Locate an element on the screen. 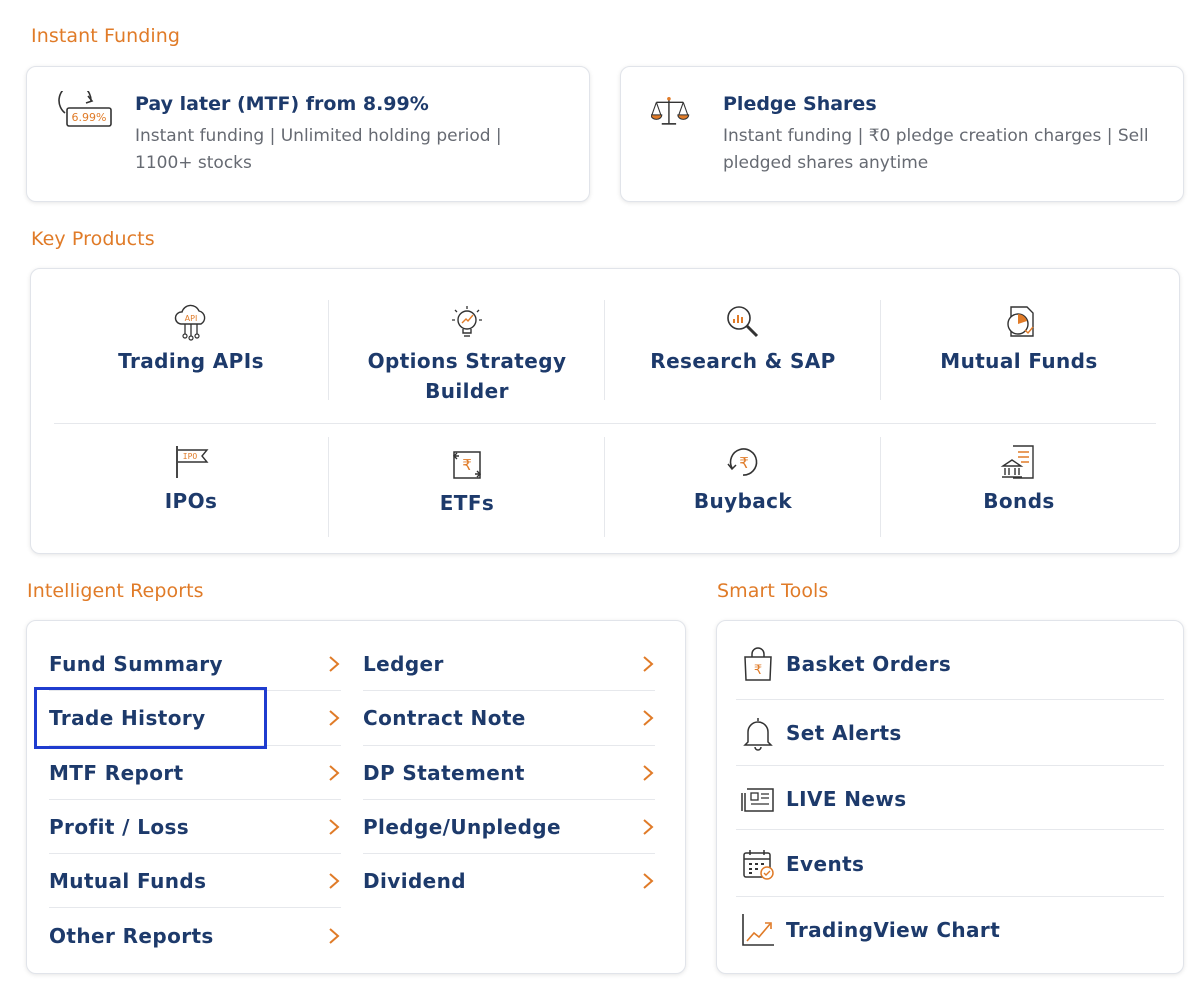 The height and width of the screenshot is (990, 1200). product-trading-apis: API Trading APIs is located at coordinates (191, 339).